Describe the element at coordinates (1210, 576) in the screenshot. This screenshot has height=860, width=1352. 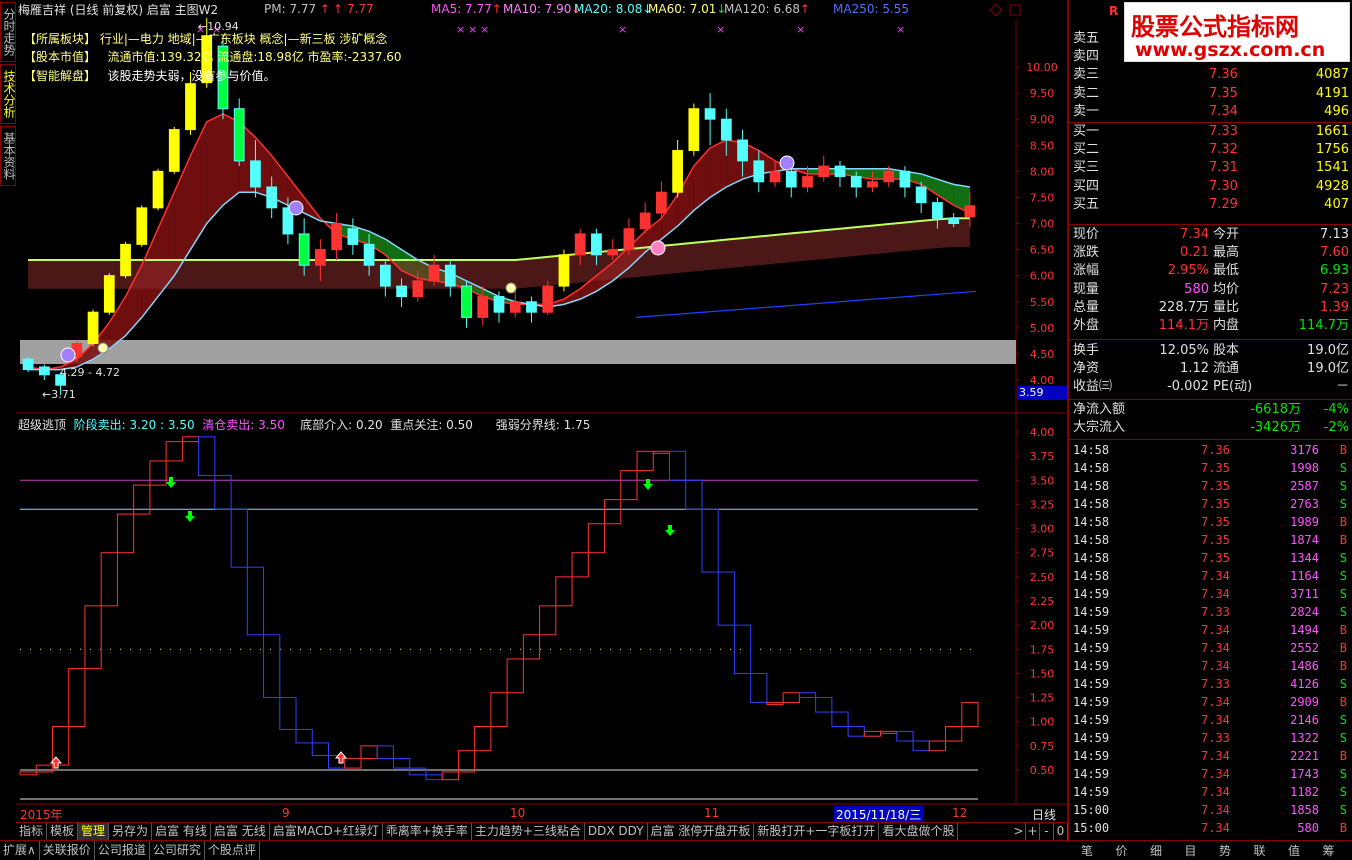
I see `tick-row: 14:58 7.34 1164 S` at that location.